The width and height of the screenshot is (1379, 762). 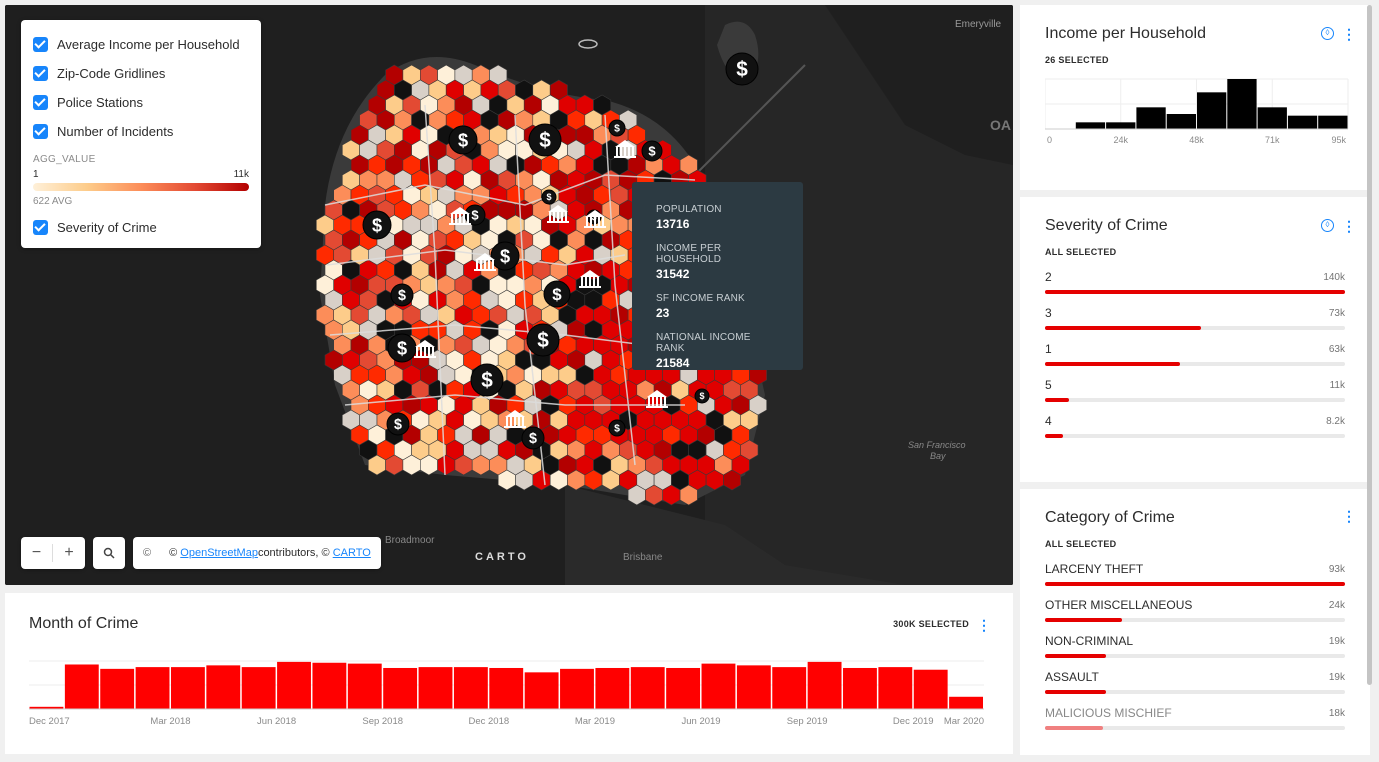 I want to click on layer-toggle-zipcode: Zip-Code Gridlines, so click(x=141, y=73).